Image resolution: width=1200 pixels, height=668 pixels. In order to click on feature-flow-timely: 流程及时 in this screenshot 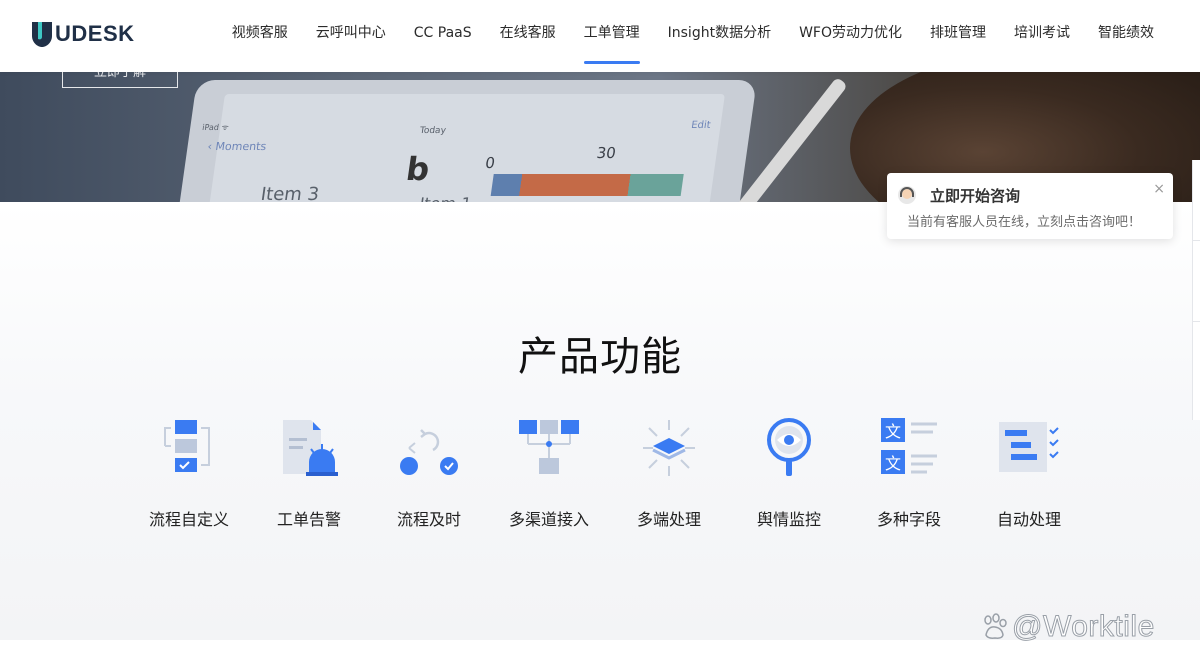, I will do `click(429, 473)`.